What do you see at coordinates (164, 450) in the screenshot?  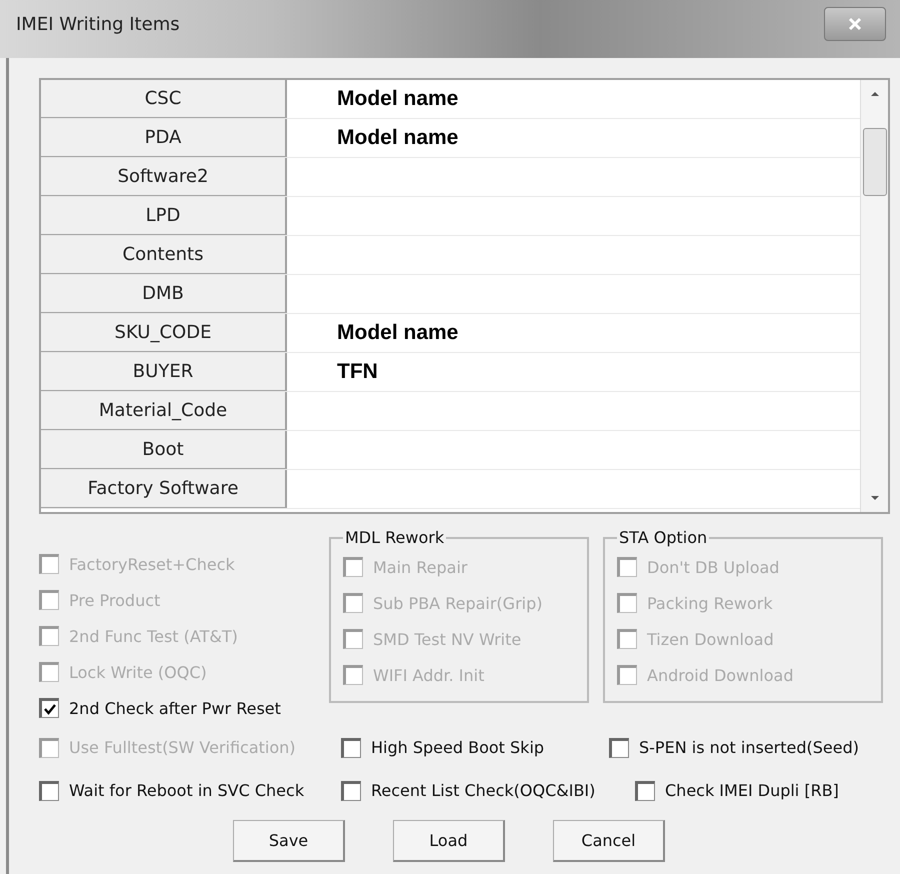 I see `row-header: Boot` at bounding box center [164, 450].